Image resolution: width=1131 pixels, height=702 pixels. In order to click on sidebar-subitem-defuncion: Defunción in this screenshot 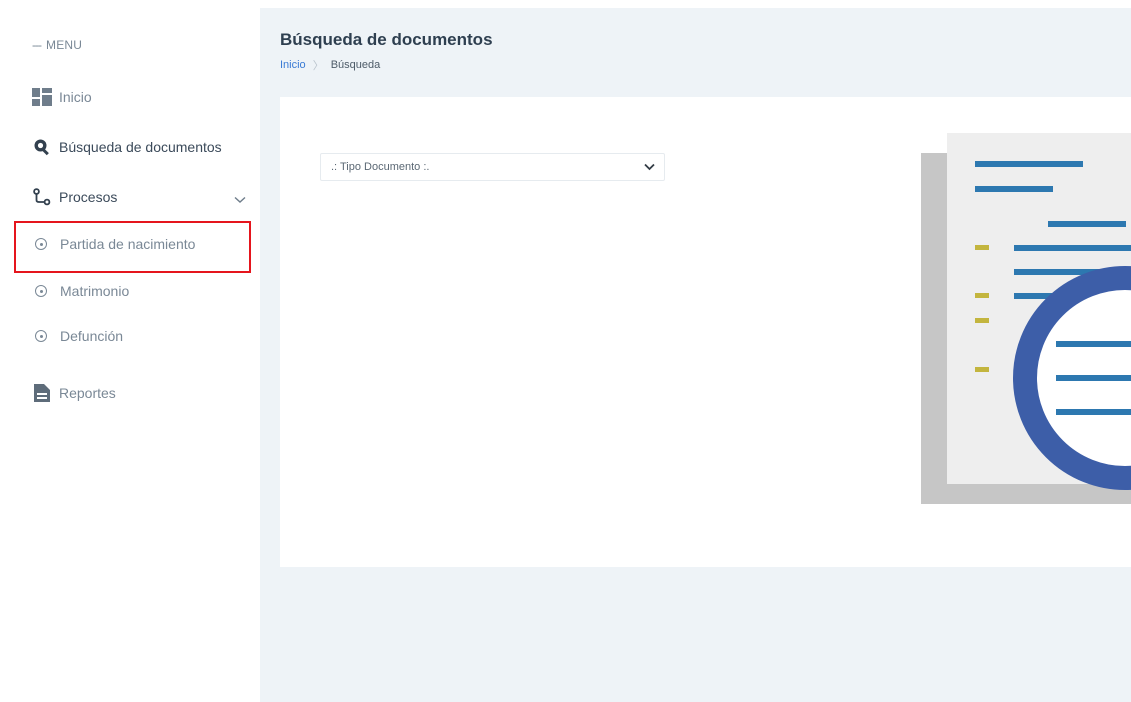, I will do `click(79, 336)`.